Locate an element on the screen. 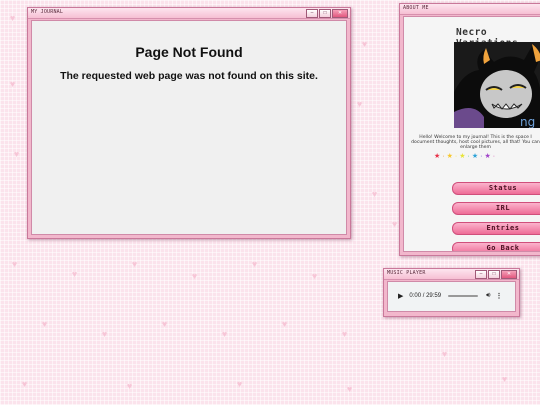  avatar-image: ng is located at coordinates (497, 85).